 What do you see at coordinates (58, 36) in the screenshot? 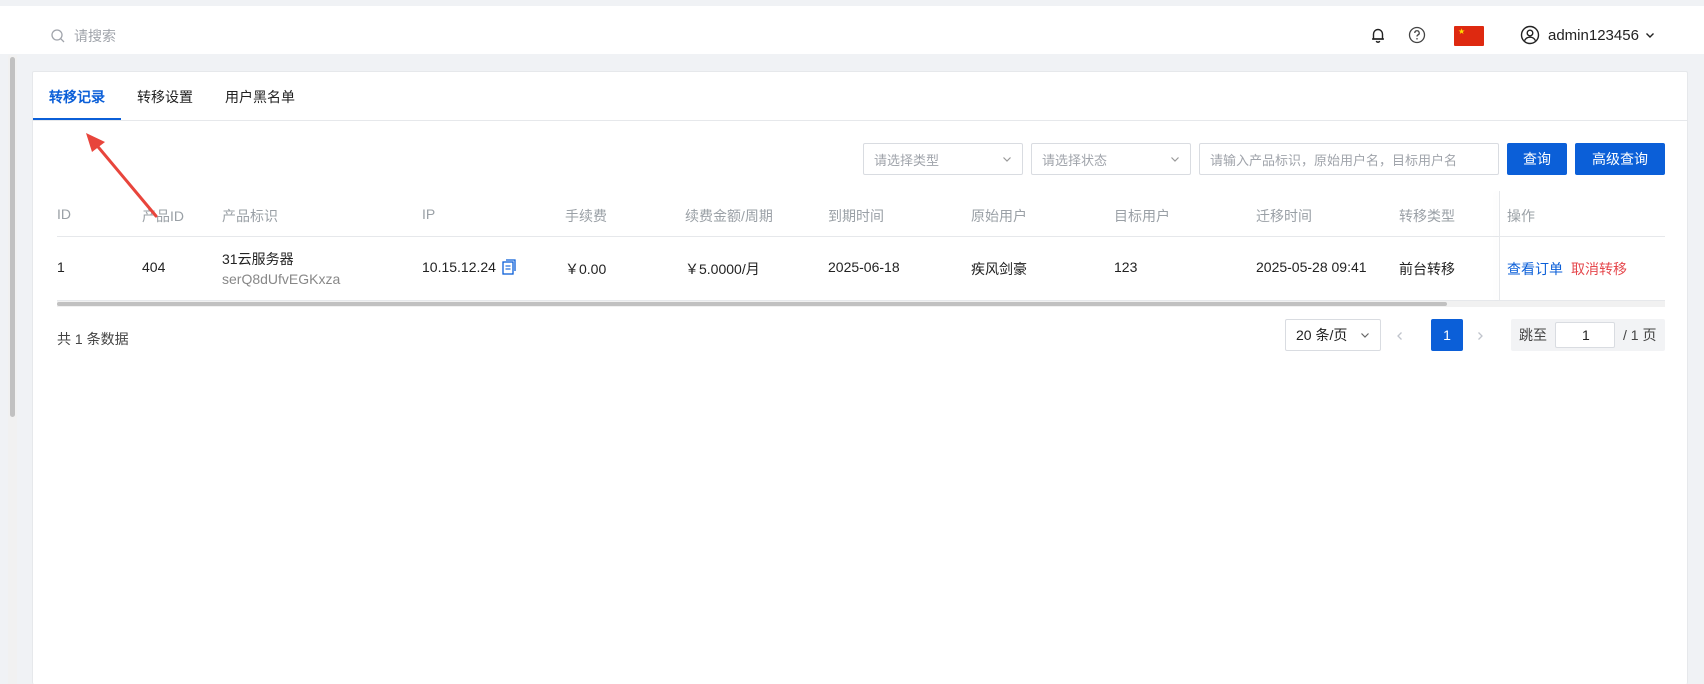
I see `search-icon` at bounding box center [58, 36].